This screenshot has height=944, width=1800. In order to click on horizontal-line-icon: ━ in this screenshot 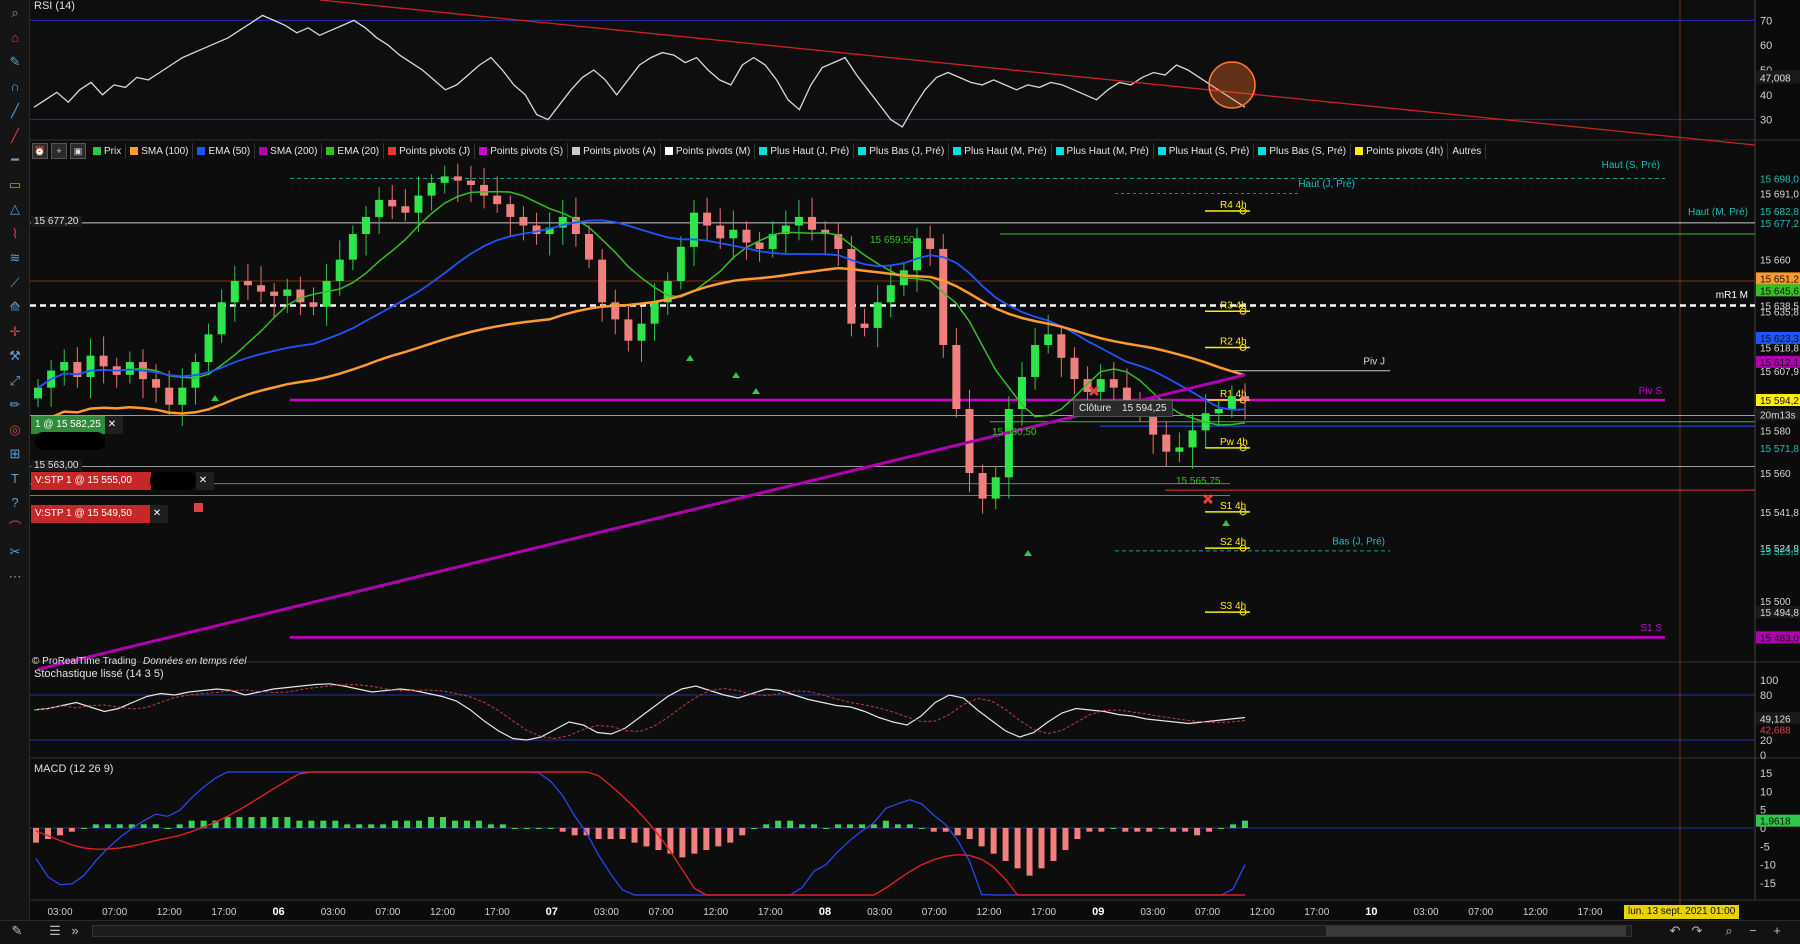, I will do `click(15, 160)`.